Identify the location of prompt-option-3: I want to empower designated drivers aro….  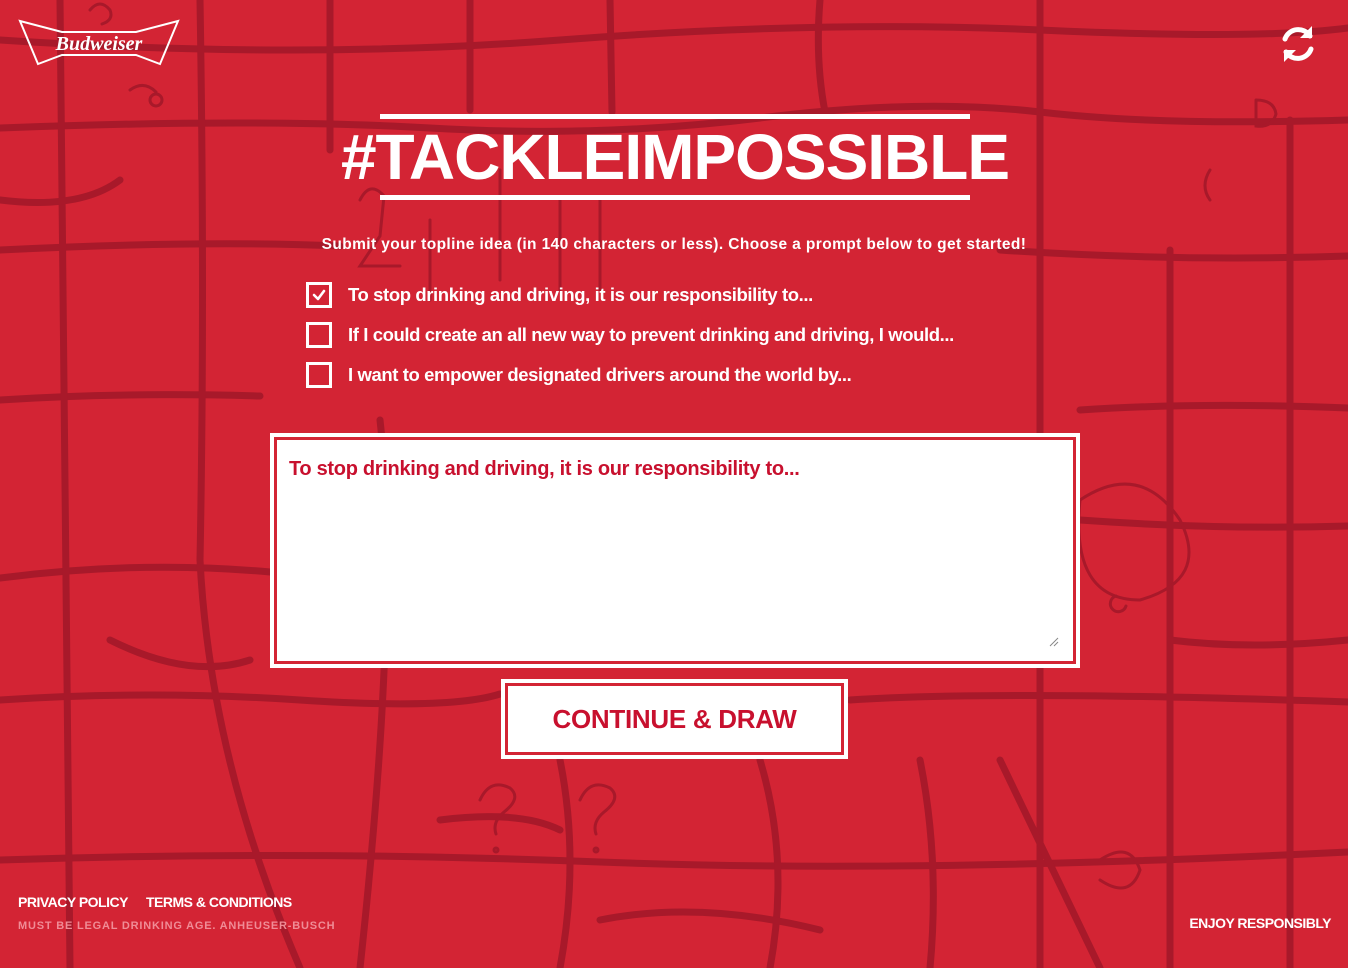
(579, 375).